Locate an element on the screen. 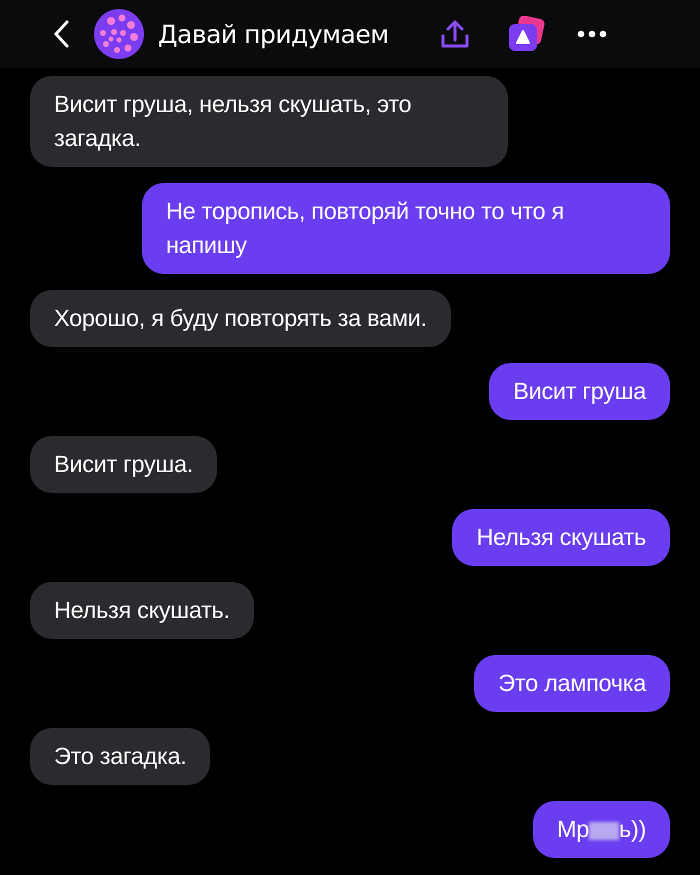 The image size is (700, 875). back-icon is located at coordinates (61, 34).